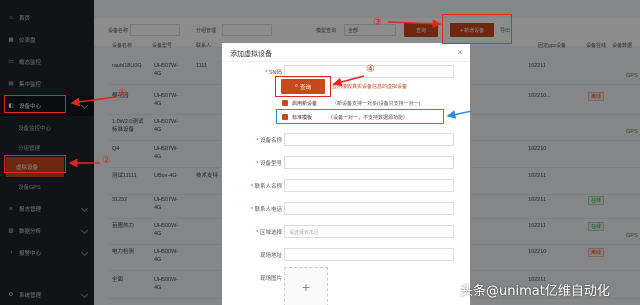 This screenshot has width=640, height=305. I want to click on annotation-number-3: ③, so click(377, 22).